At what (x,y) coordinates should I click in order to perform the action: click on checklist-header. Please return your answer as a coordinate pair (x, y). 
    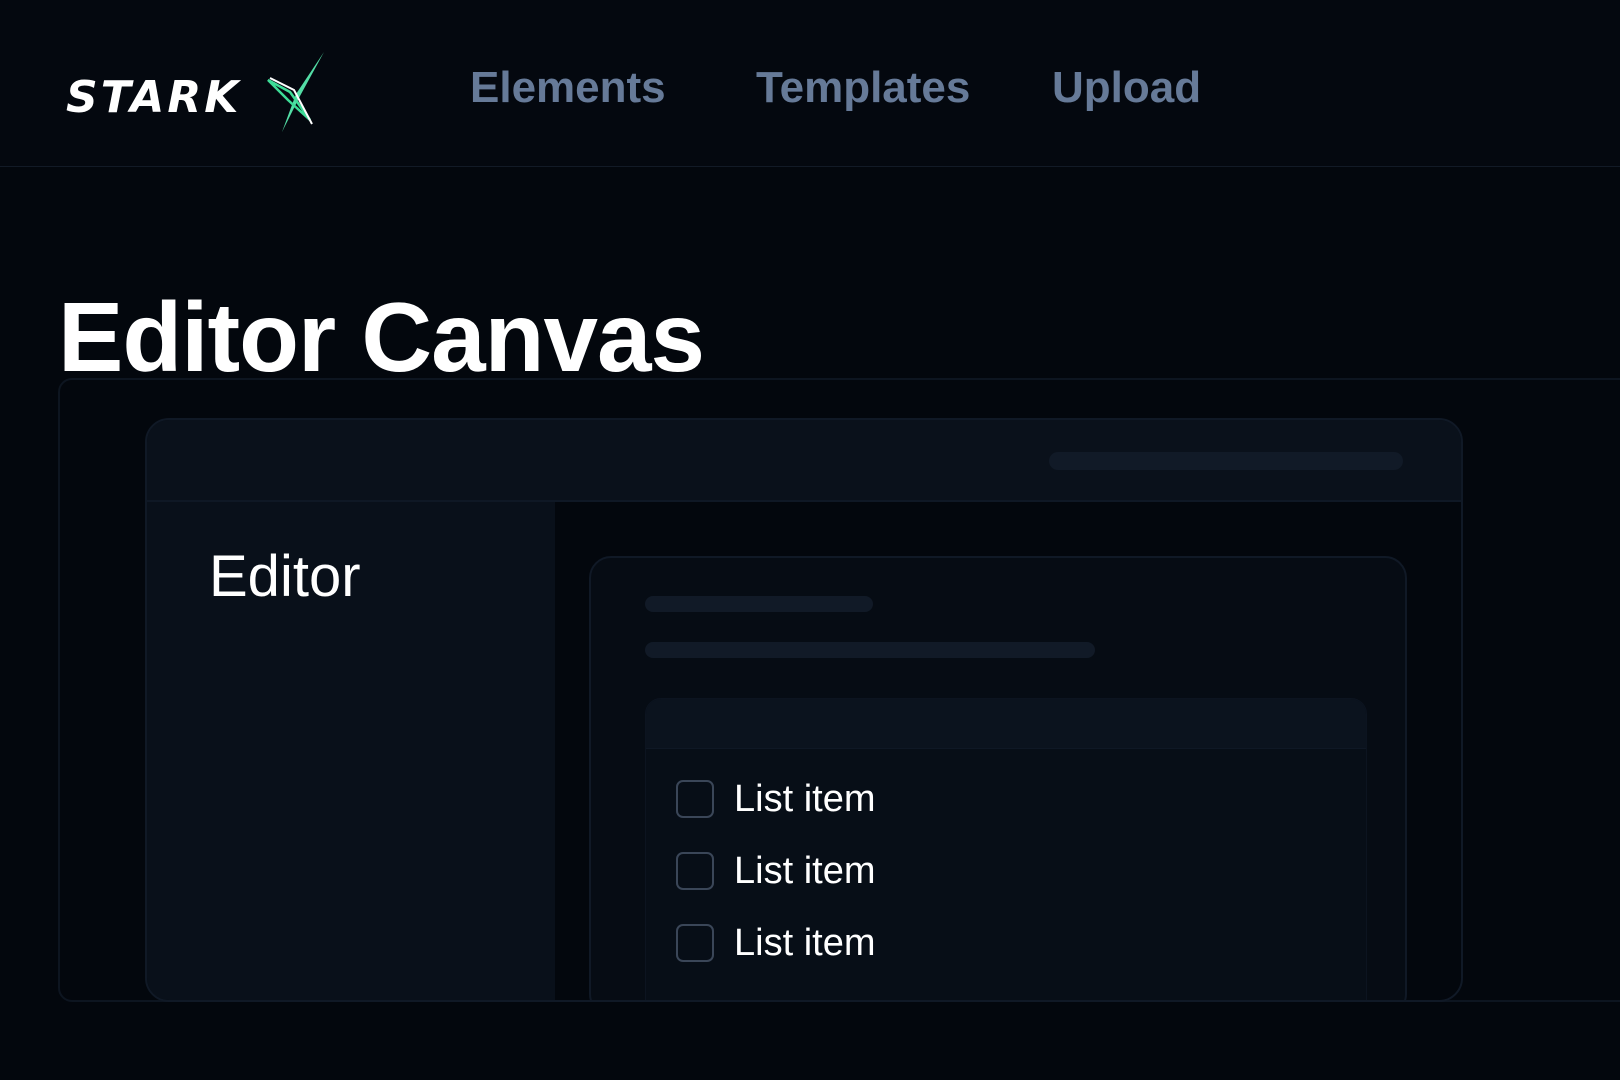
    Looking at the image, I should click on (1006, 724).